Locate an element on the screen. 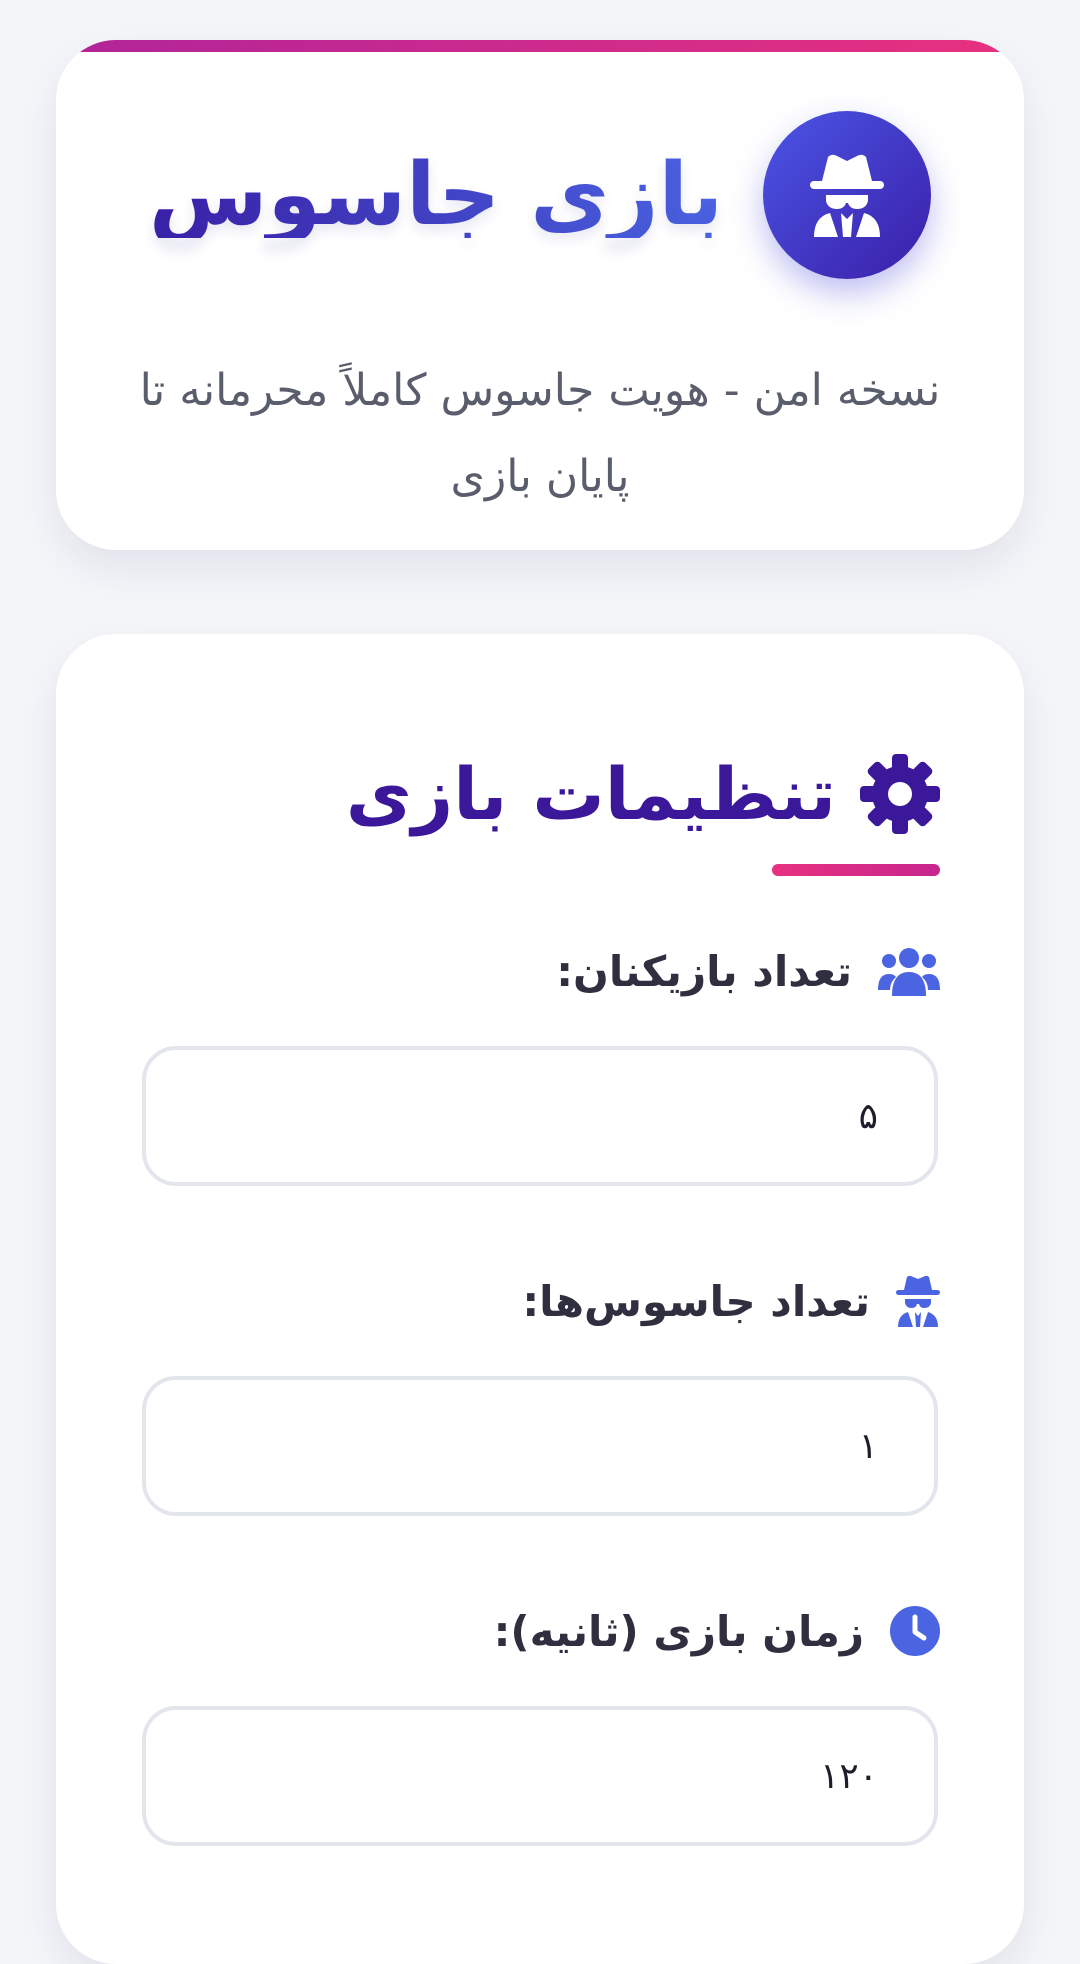  time-label-text: زمان بازی (ثانیه): is located at coordinates (678, 1631).